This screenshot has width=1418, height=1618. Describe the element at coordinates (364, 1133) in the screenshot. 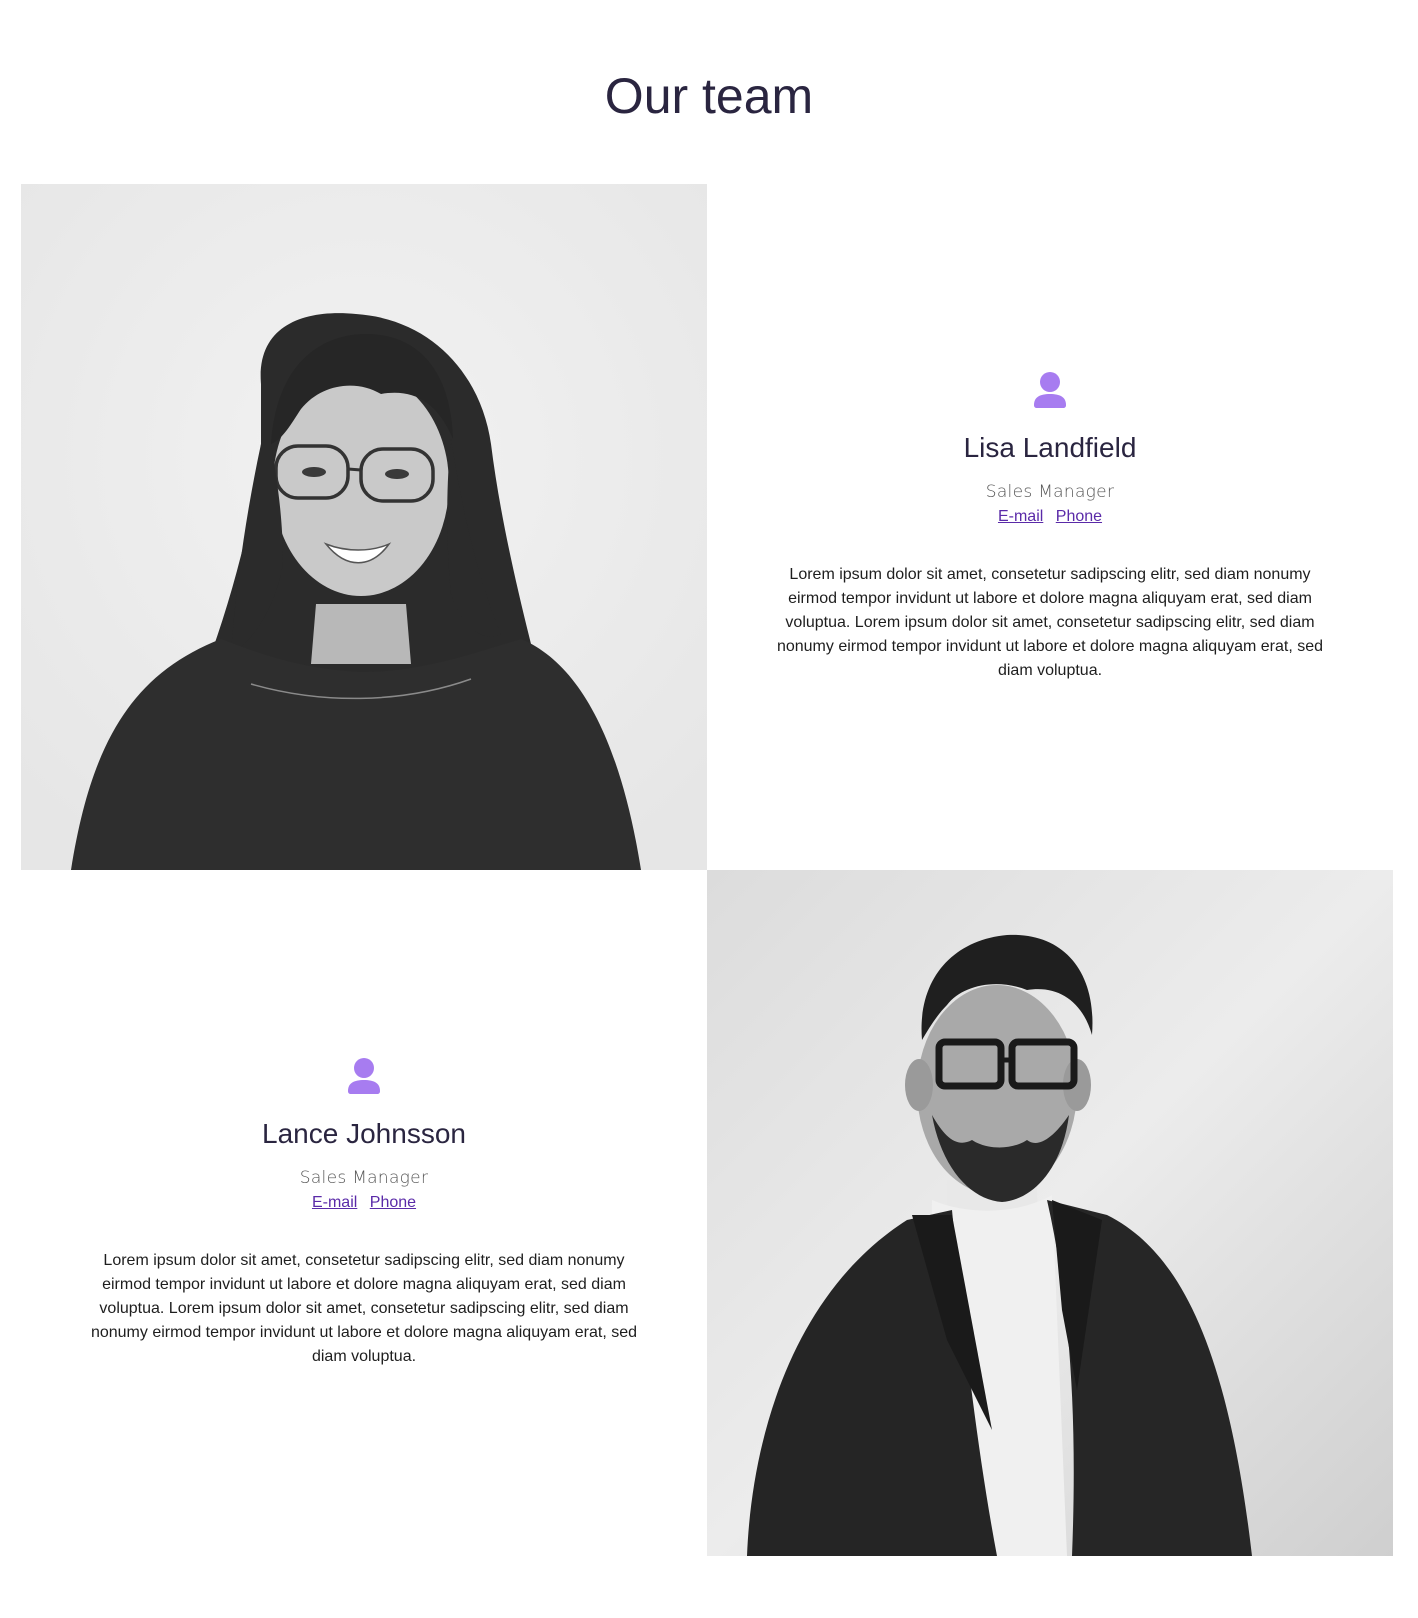

I see `member-name: Lance Johnsson` at that location.